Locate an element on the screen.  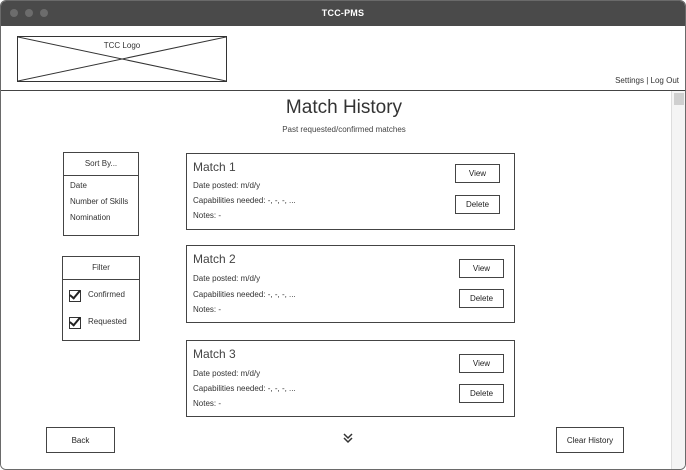
page-title: Match History is located at coordinates (344, 107).